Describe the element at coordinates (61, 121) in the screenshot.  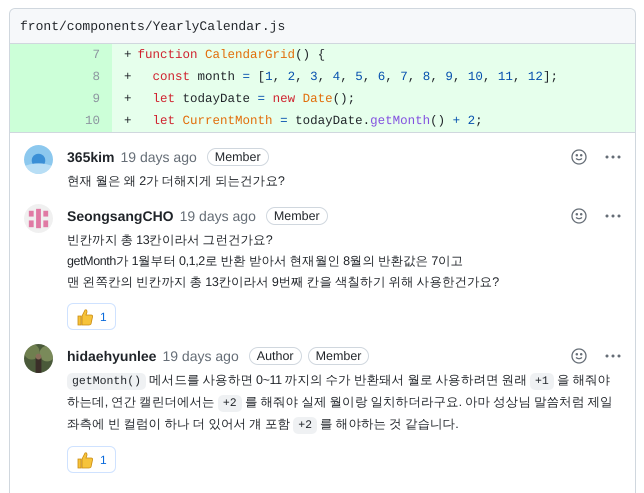
I see `line-number: 10` at that location.